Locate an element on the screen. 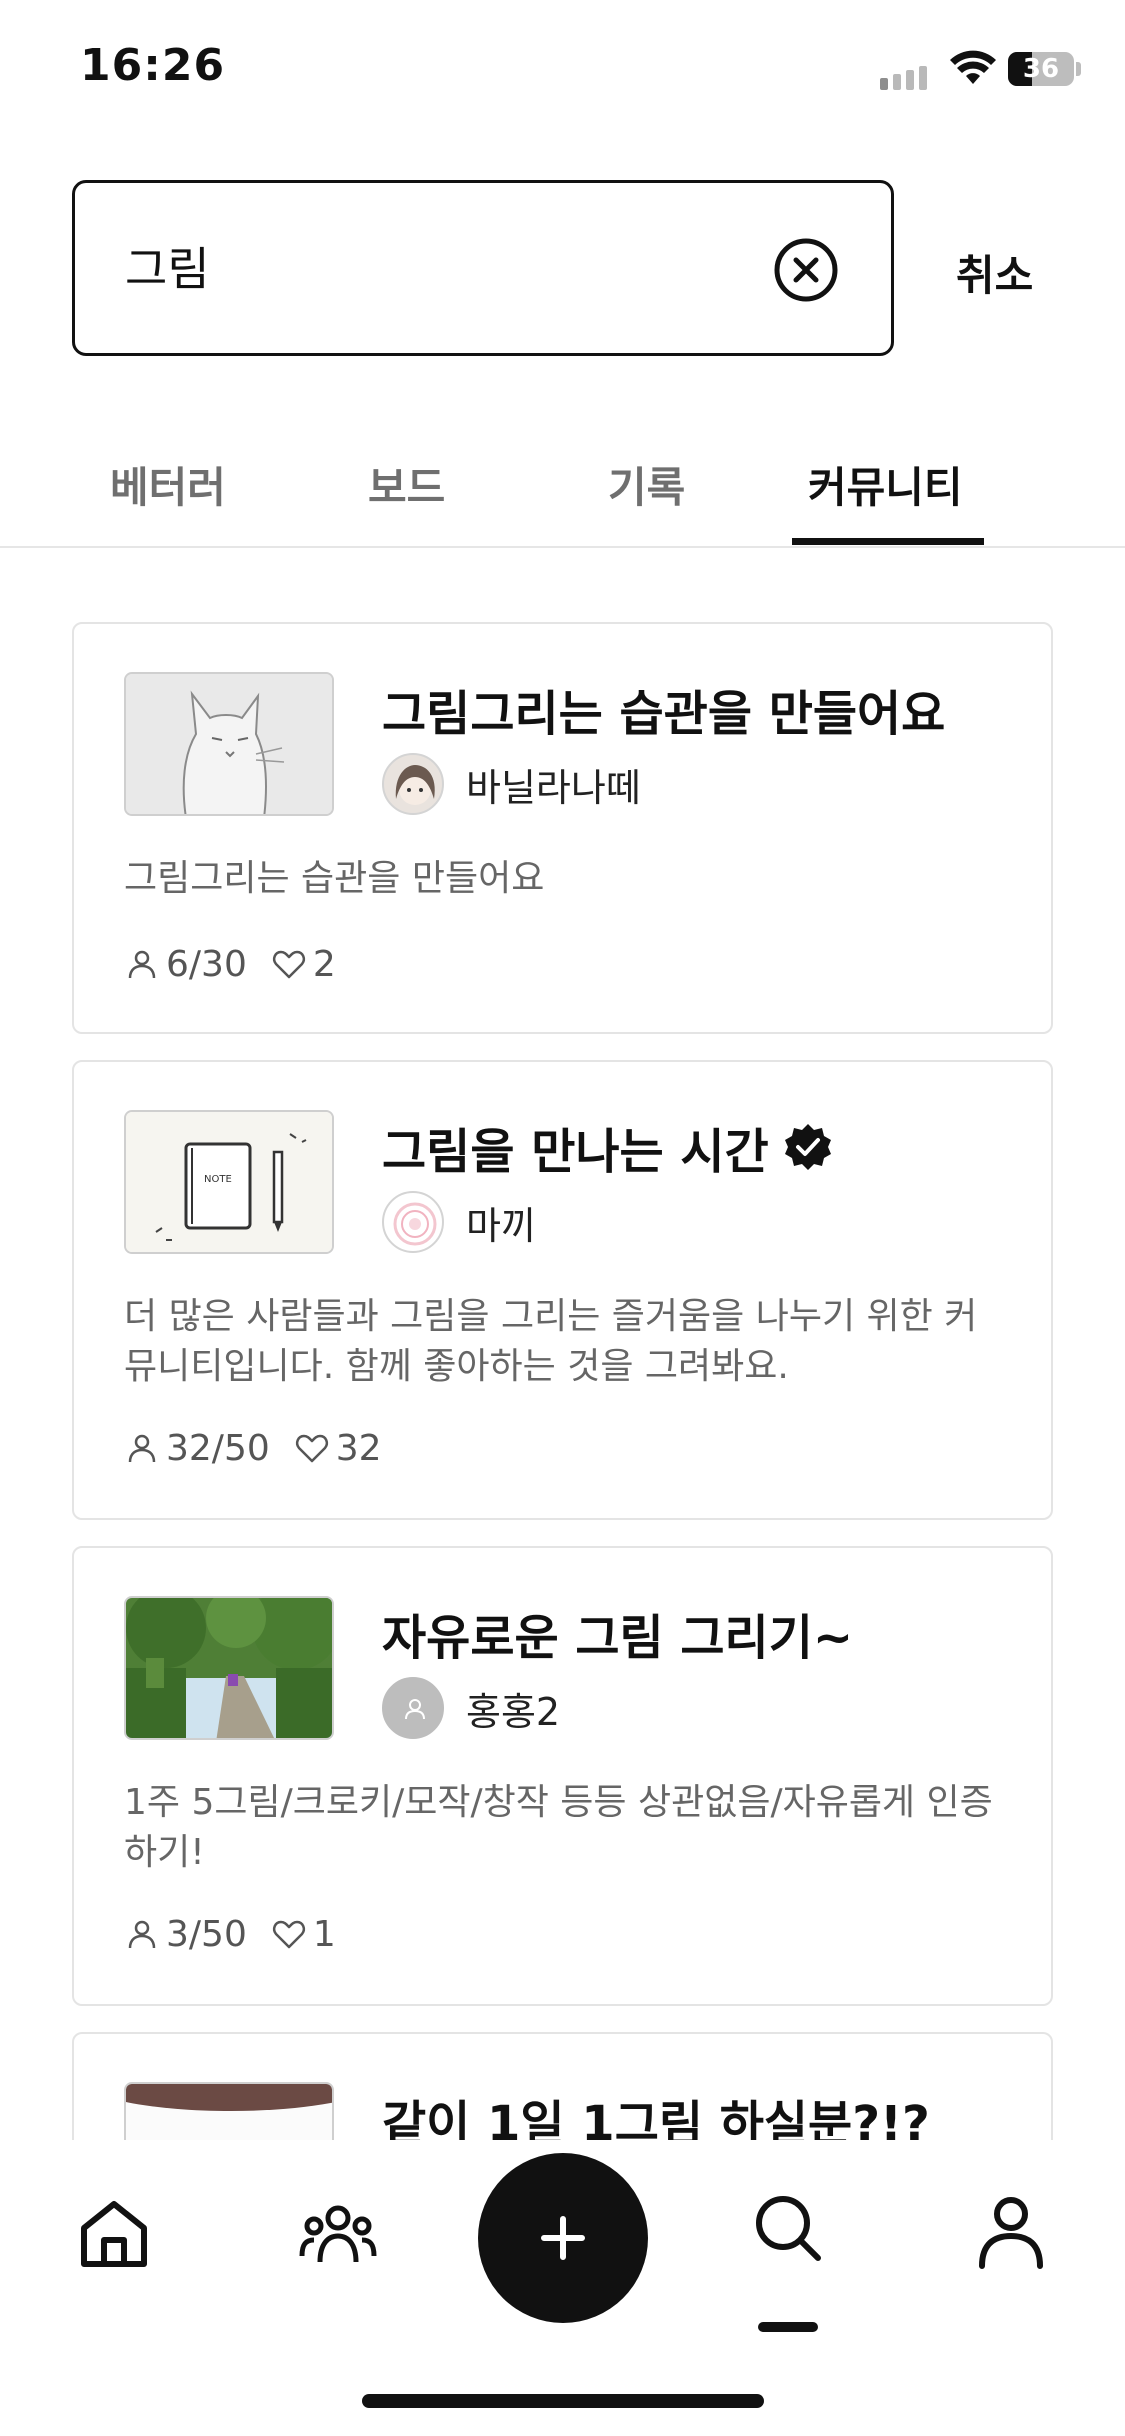 The height and width of the screenshot is (2436, 1125). like-count: 1 is located at coordinates (303, 1934).